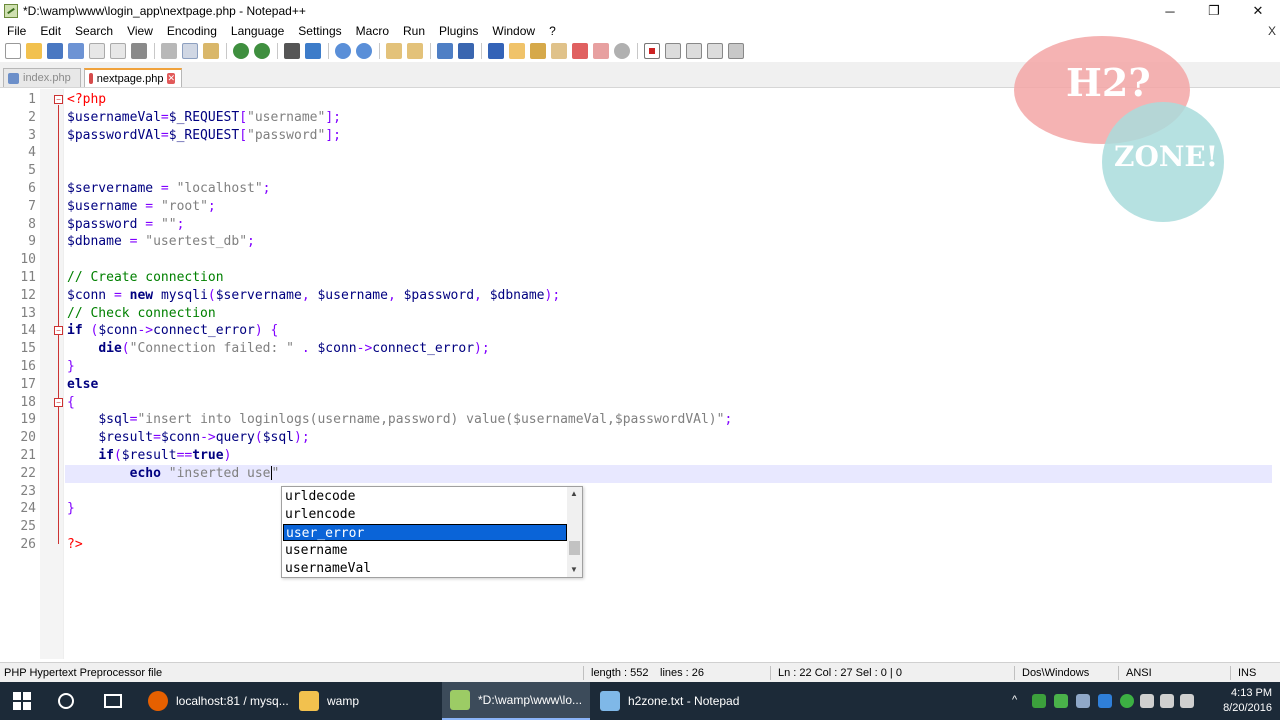  Describe the element at coordinates (343, 51) in the screenshot. I see `zoom-in-icon` at that location.